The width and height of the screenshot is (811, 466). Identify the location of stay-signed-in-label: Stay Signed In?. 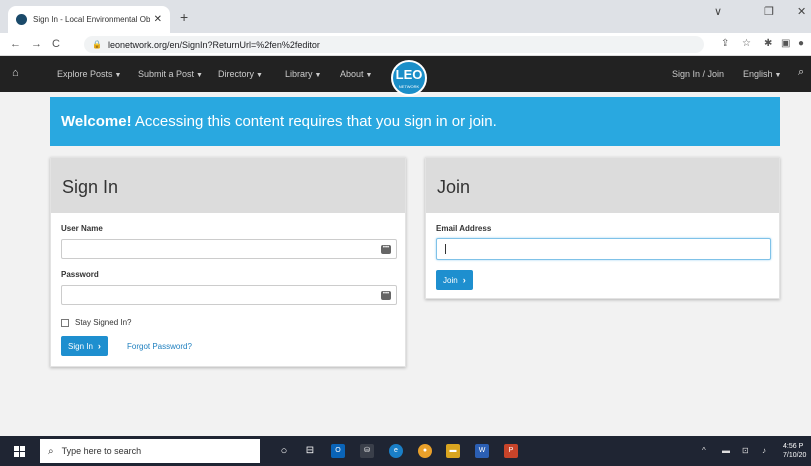
(103, 322).